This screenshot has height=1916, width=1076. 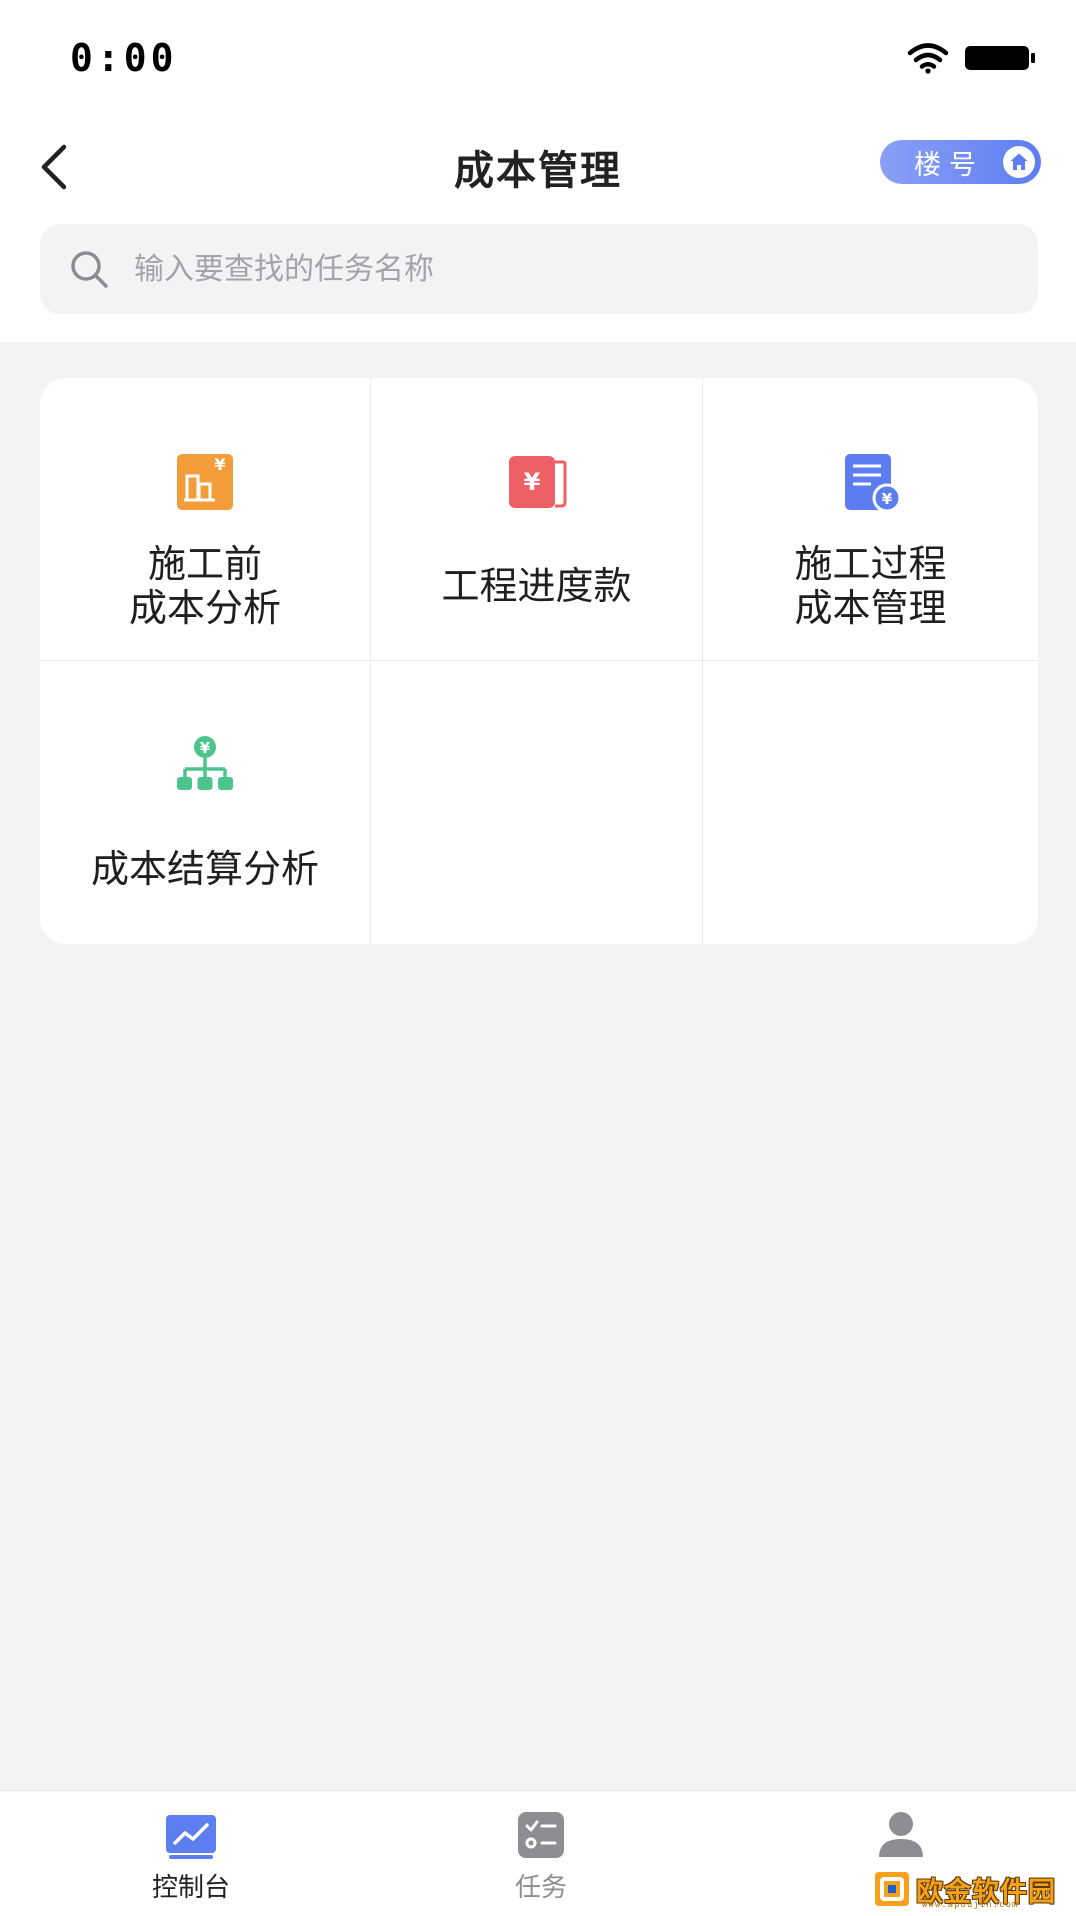 What do you see at coordinates (1019, 162) in the screenshot?
I see `home-icon` at bounding box center [1019, 162].